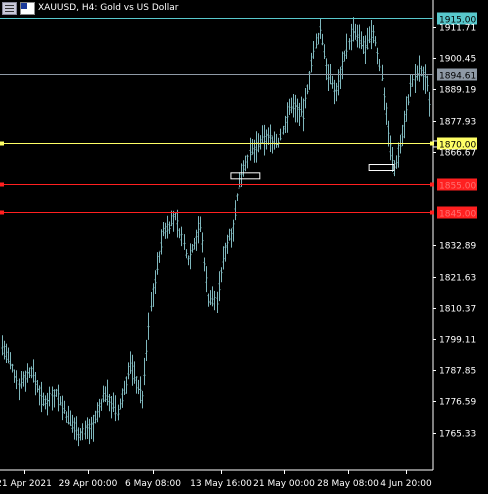 This screenshot has width=488, height=494. Describe the element at coordinates (457, 310) in the screenshot. I see `price-tick-label: 1810.37` at that location.